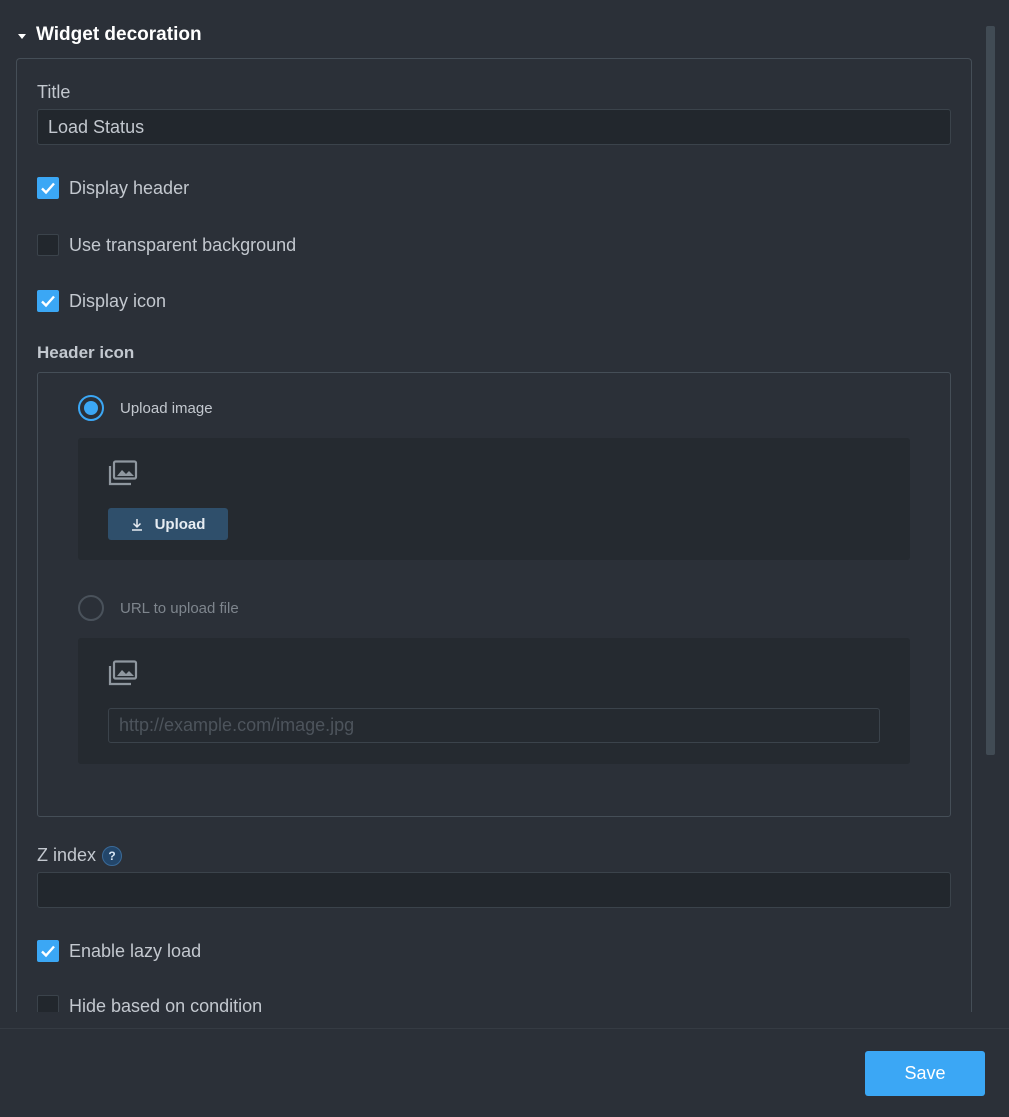  What do you see at coordinates (494, 701) in the screenshot?
I see `url-upload-panel` at bounding box center [494, 701].